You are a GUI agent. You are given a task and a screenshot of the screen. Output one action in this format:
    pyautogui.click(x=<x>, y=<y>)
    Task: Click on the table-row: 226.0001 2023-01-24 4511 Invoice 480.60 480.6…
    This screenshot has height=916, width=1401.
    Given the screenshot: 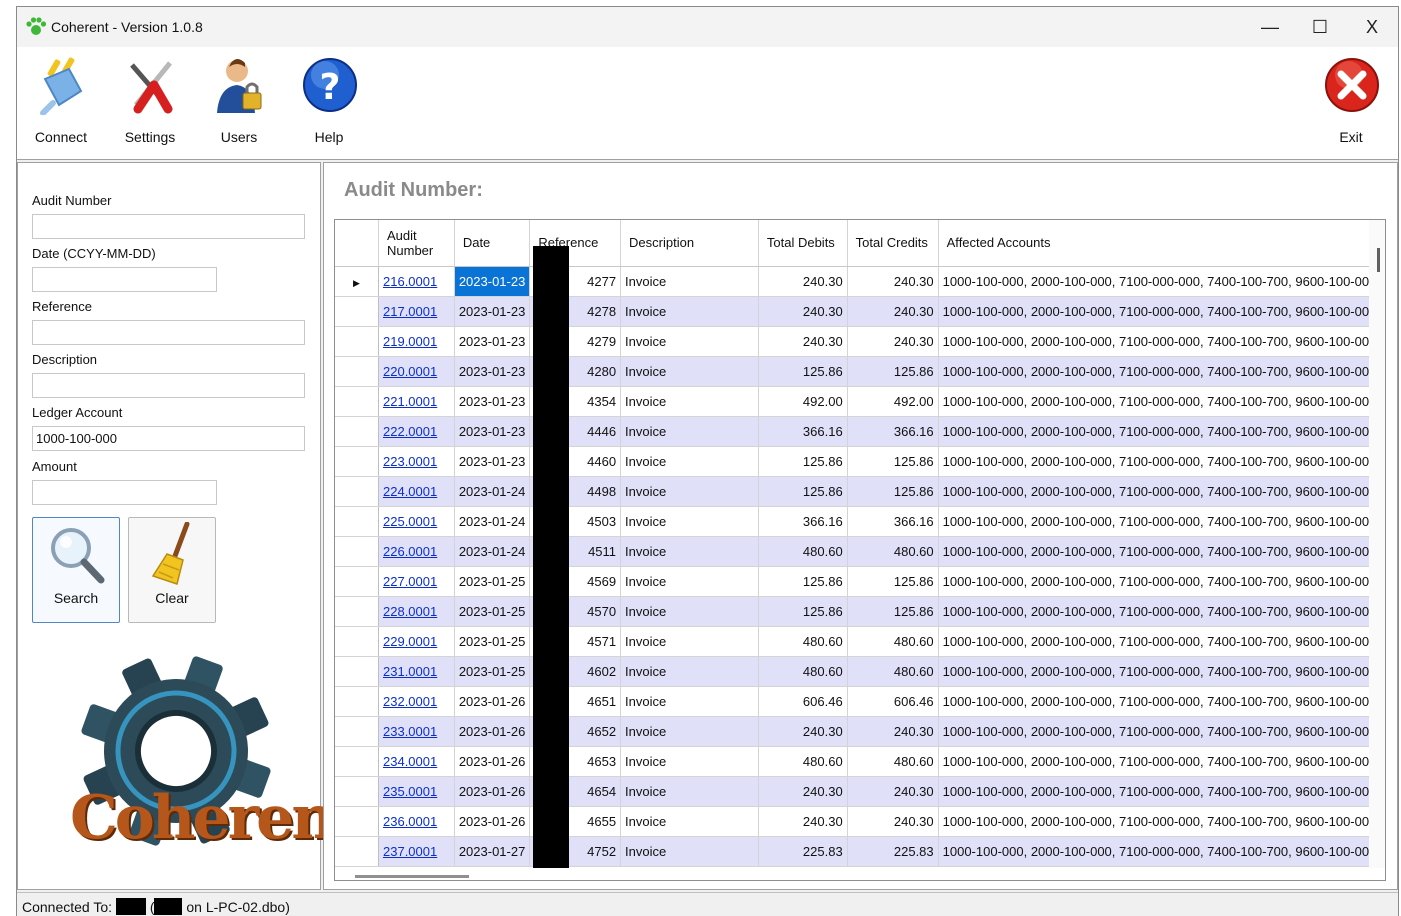 What is the action you would take?
    pyautogui.click(x=860, y=551)
    